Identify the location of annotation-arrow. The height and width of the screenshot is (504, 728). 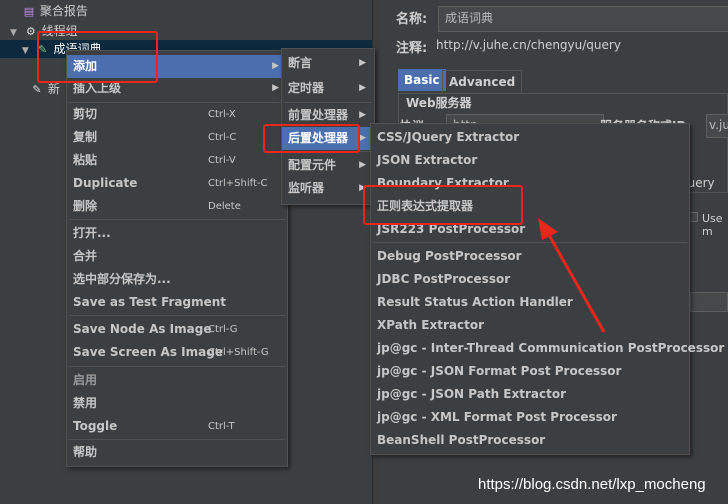
(572, 275).